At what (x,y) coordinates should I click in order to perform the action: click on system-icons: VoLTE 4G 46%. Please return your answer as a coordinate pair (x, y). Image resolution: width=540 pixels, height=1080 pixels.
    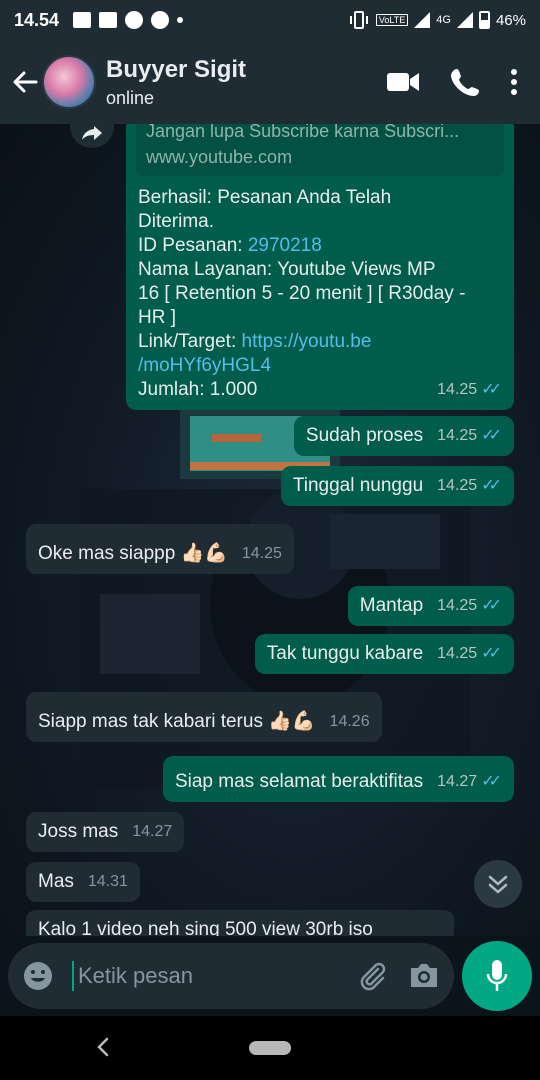
    Looking at the image, I should click on (437, 20).